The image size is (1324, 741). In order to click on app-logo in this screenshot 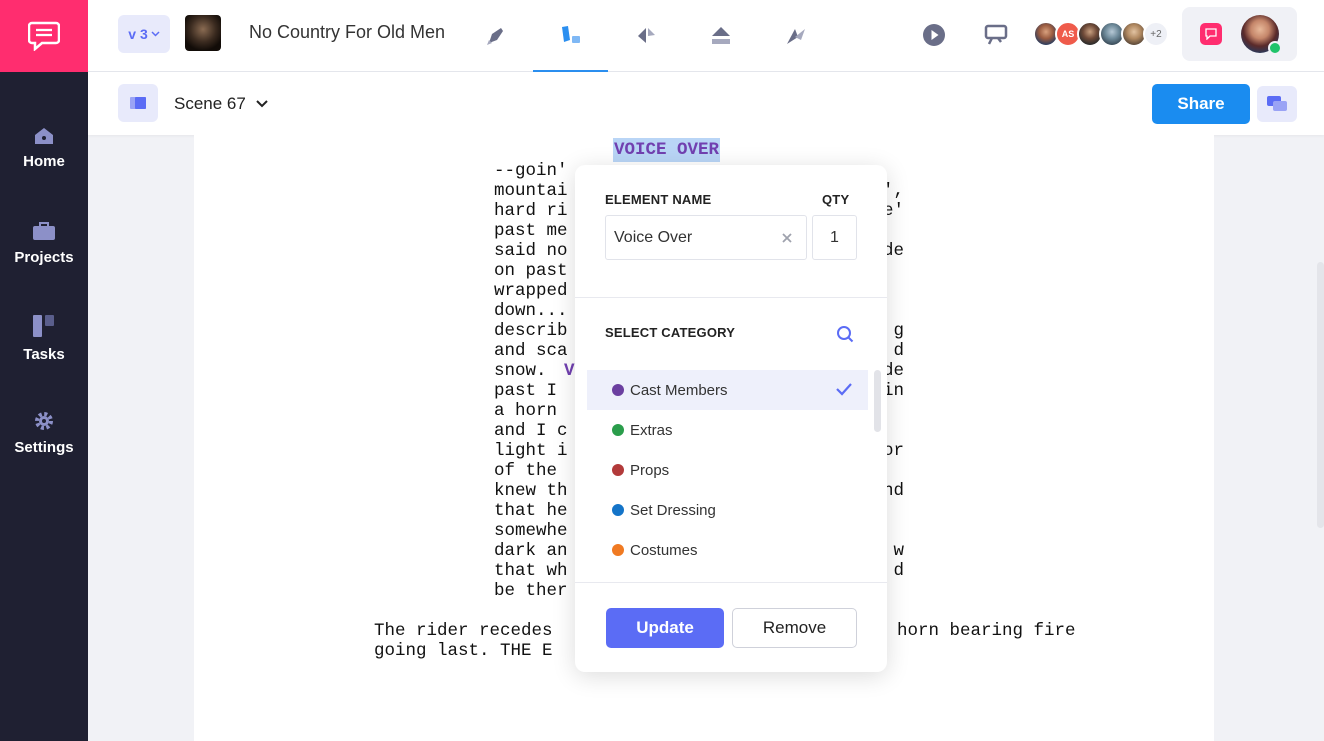, I will do `click(44, 36)`.